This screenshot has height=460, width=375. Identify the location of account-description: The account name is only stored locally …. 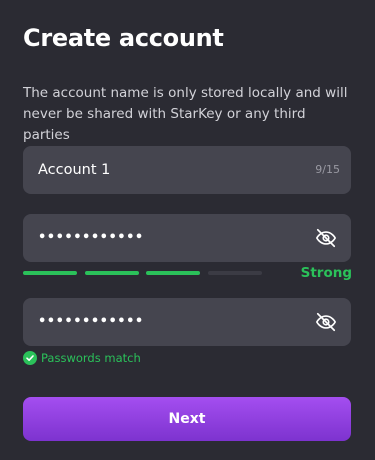
(185, 114).